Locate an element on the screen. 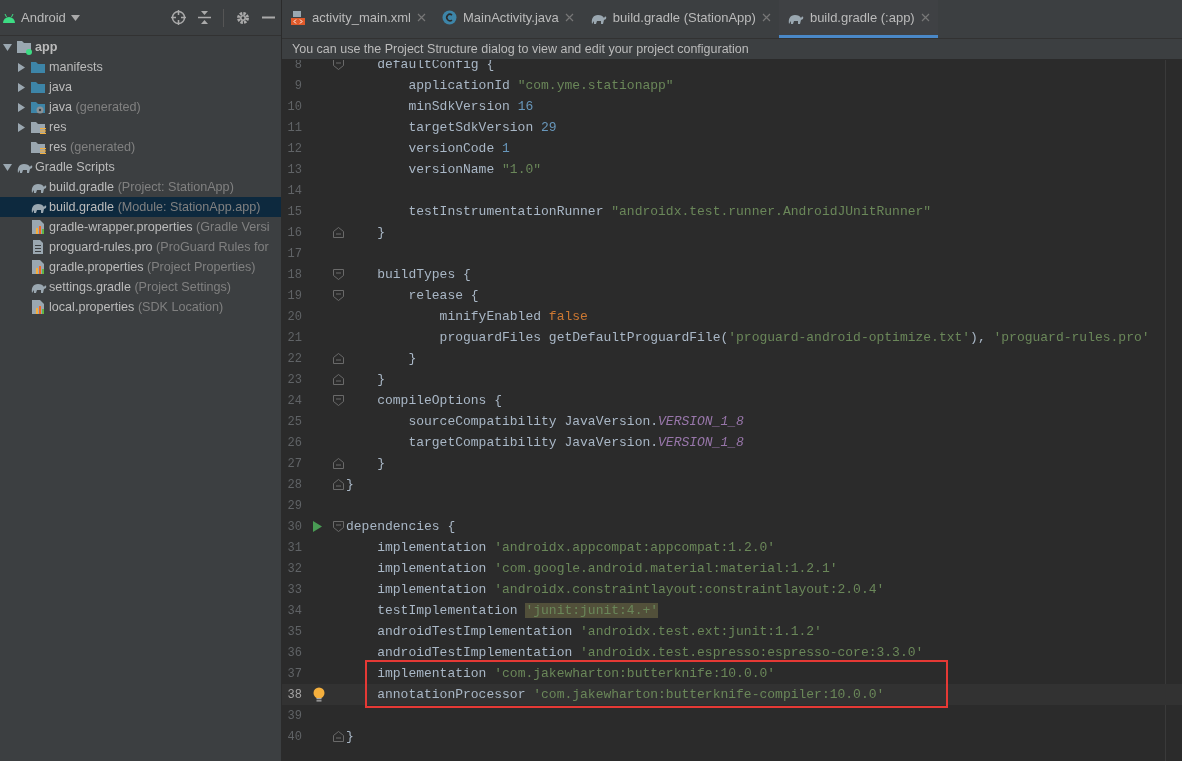 The image size is (1182, 761). line-number: 39 is located at coordinates (294, 715).